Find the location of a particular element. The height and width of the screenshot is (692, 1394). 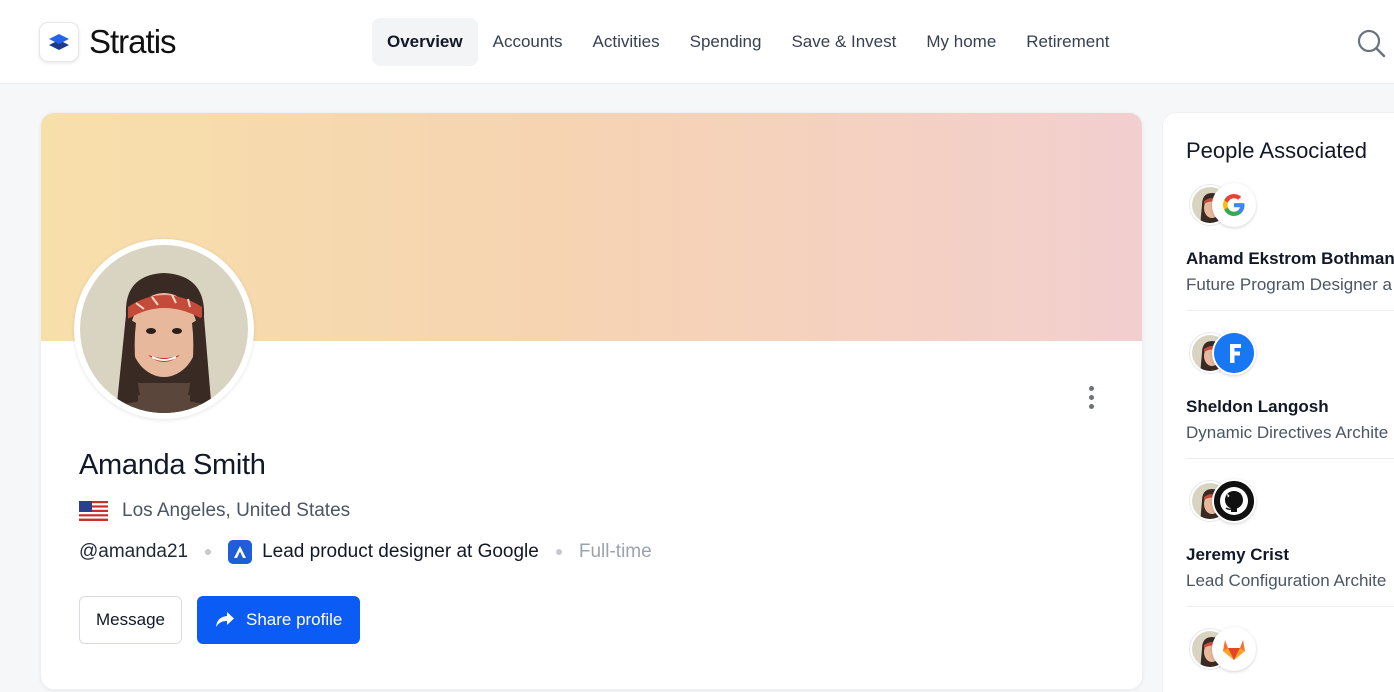

person-name: Jeremy Crist is located at coordinates (1238, 554).